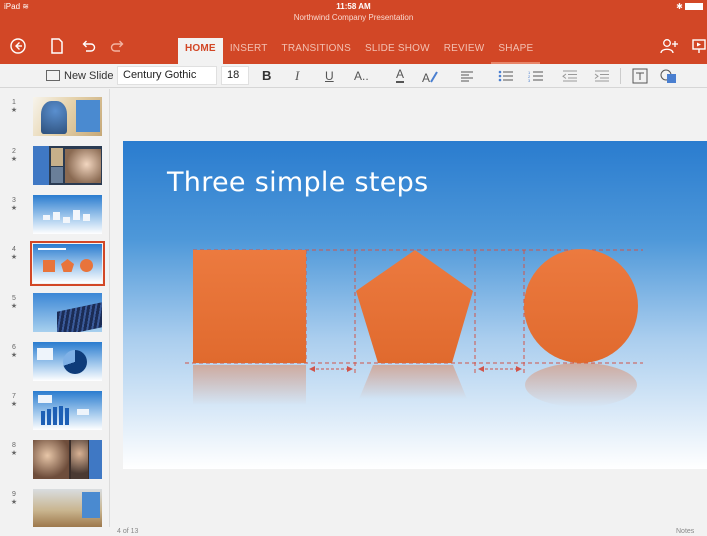  I want to click on italic-button: I, so click(297, 76).